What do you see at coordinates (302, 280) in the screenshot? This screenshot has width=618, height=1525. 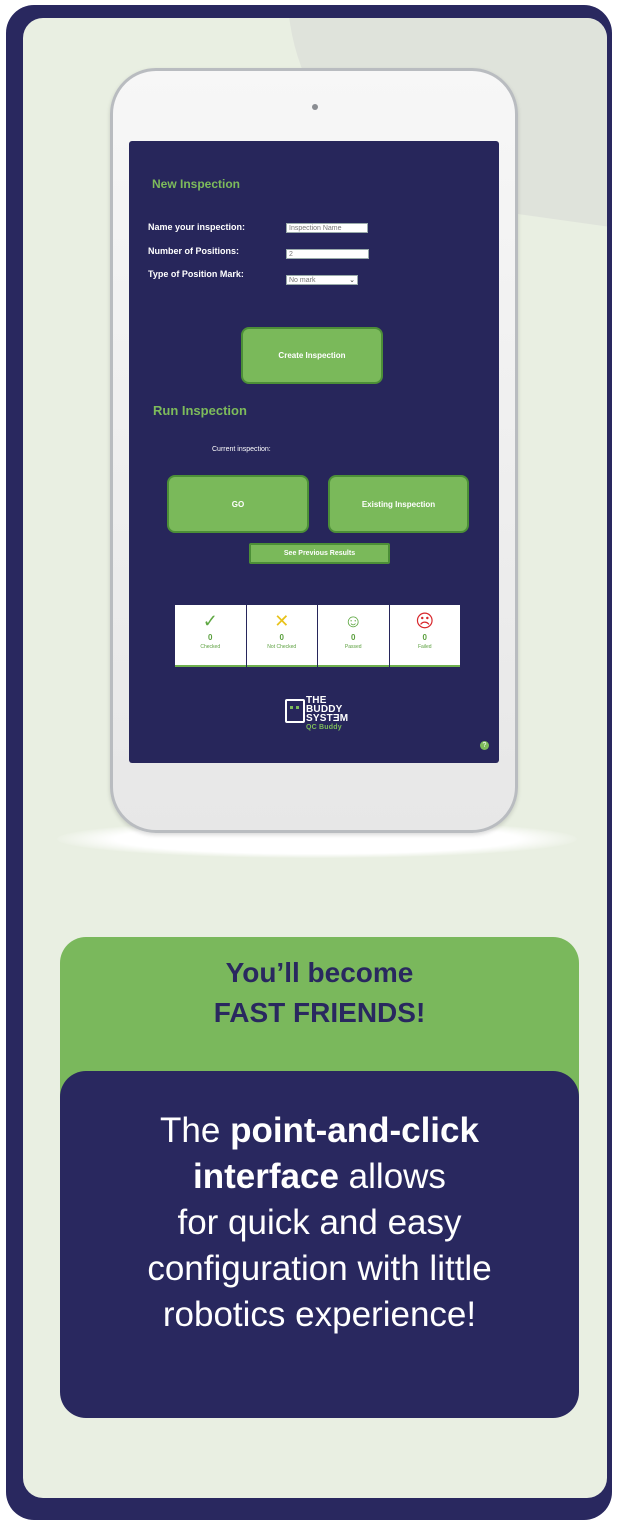 I see `mark-select-value: No mark` at bounding box center [302, 280].